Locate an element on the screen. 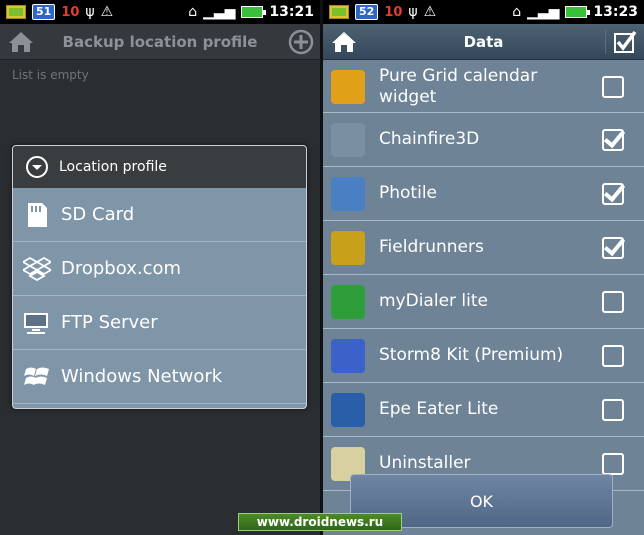  notification-badge: 51 is located at coordinates (44, 12).